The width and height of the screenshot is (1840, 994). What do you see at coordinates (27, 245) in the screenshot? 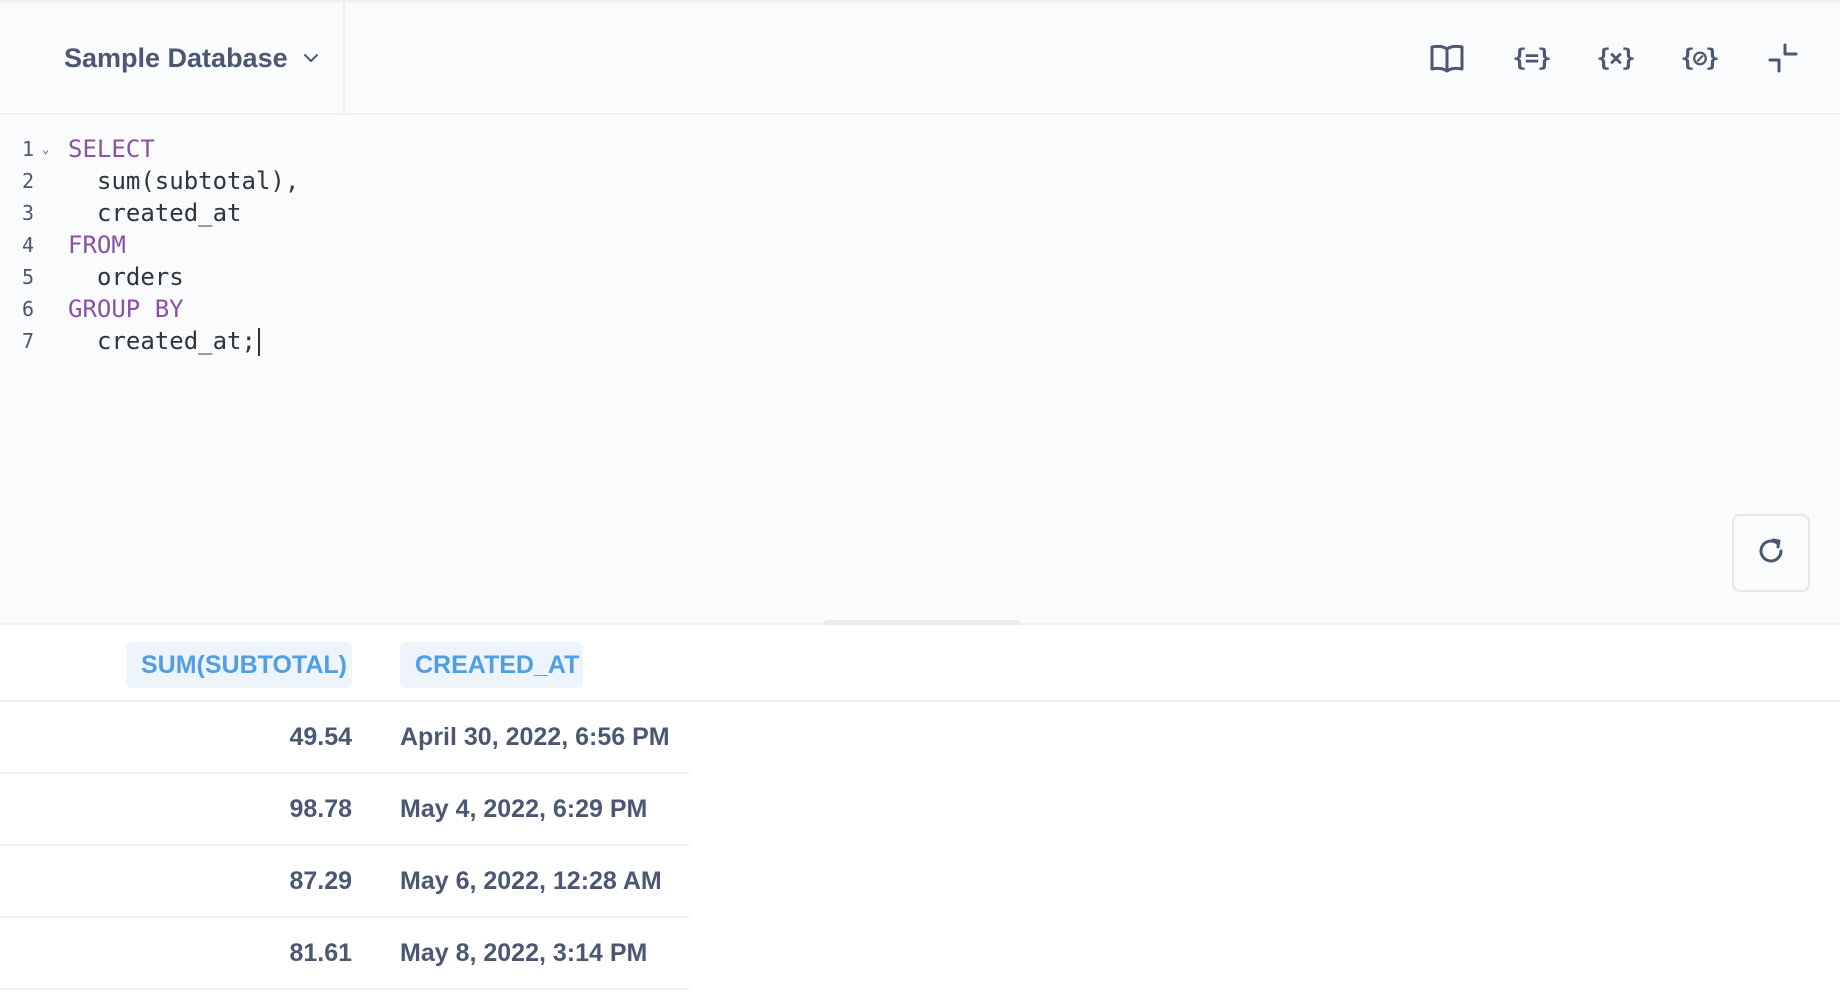
I see `line-number: 4` at bounding box center [27, 245].